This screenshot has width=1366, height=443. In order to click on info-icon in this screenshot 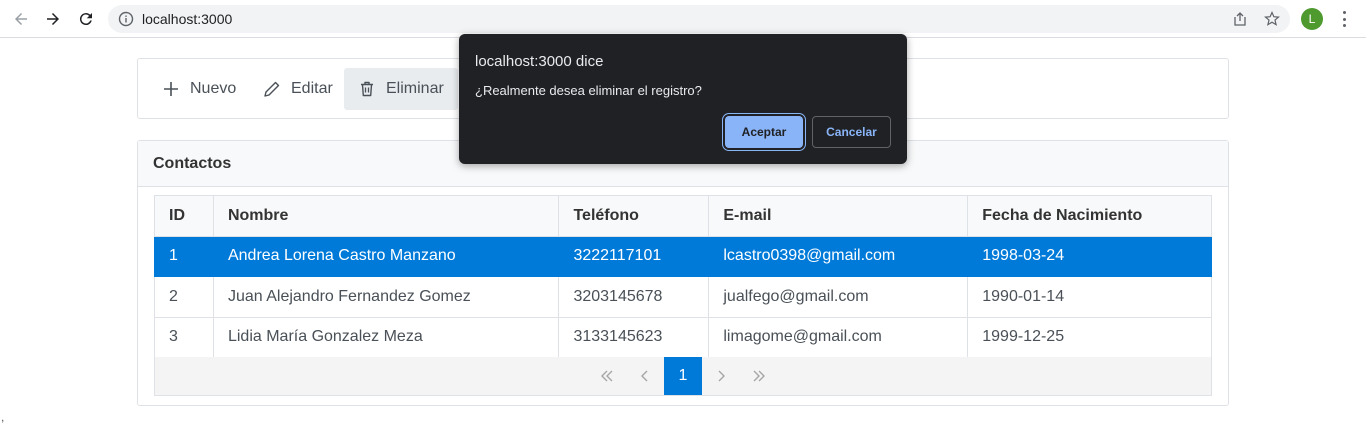, I will do `click(126, 19)`.